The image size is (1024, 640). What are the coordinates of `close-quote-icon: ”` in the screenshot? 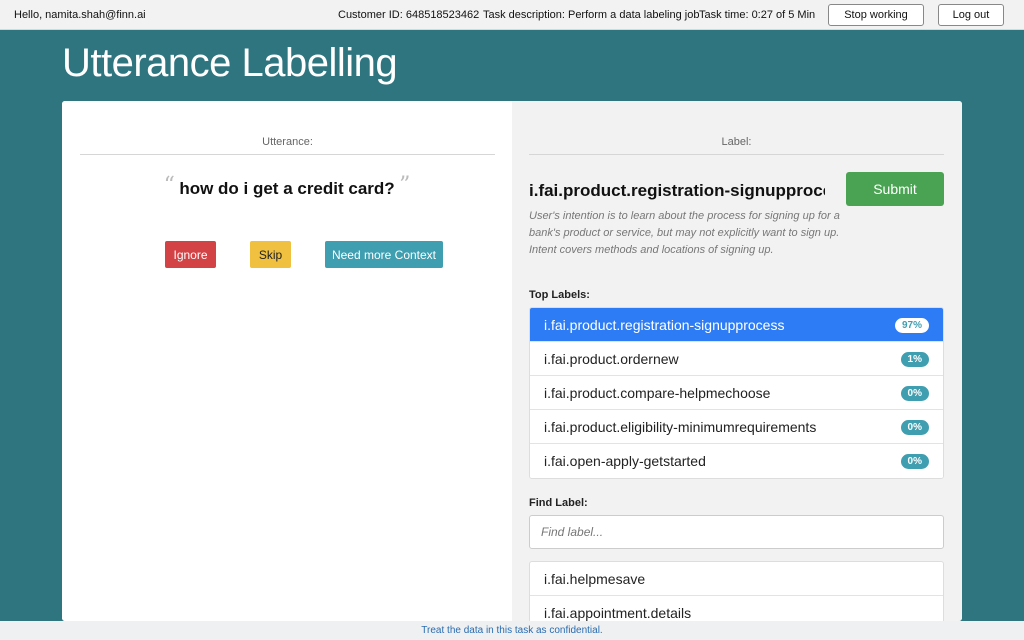 It's located at (405, 185).